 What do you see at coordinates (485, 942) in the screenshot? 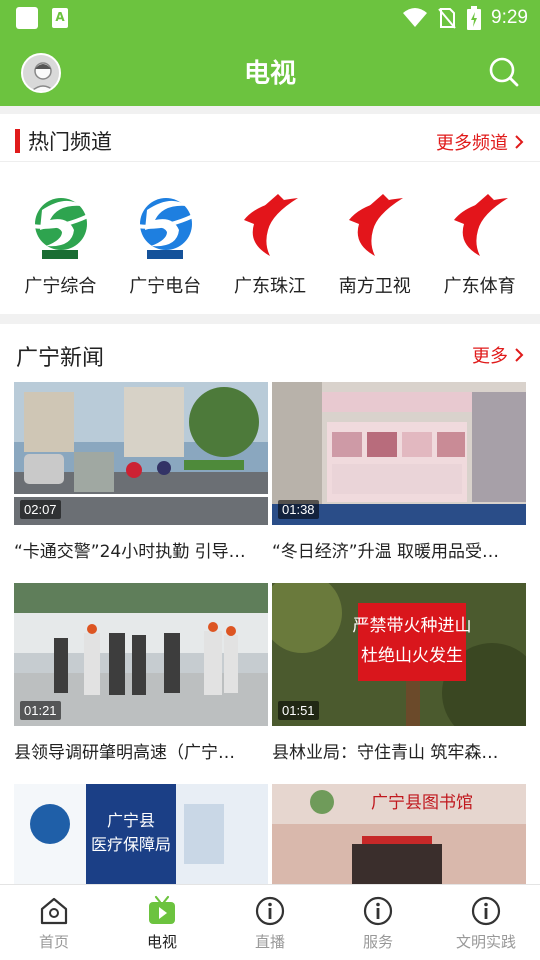
I see `tab-label: 文明实践` at bounding box center [485, 942].